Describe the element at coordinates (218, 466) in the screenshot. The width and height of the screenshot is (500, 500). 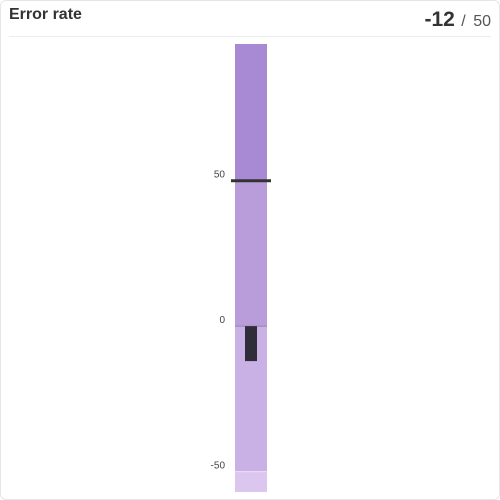
I see `tick-label: -50` at that location.